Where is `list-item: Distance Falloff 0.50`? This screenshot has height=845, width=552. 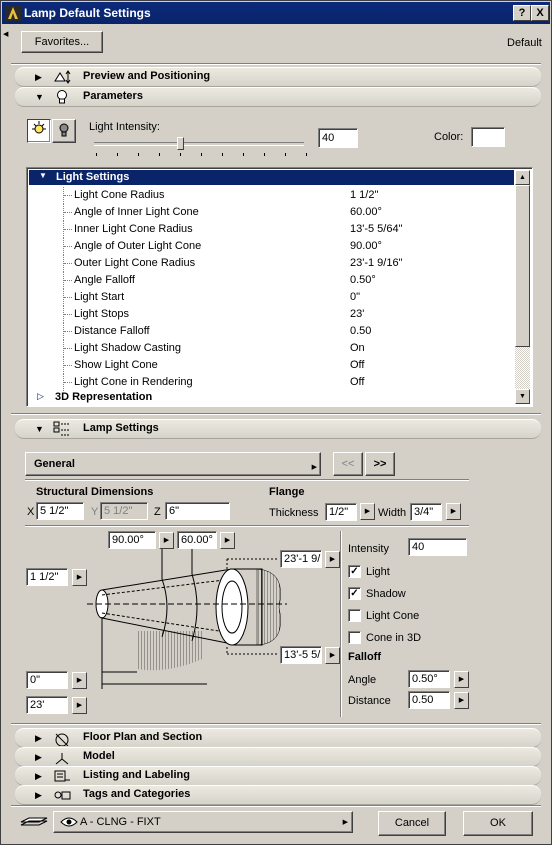 list-item: Distance Falloff 0.50 is located at coordinates (271, 331).